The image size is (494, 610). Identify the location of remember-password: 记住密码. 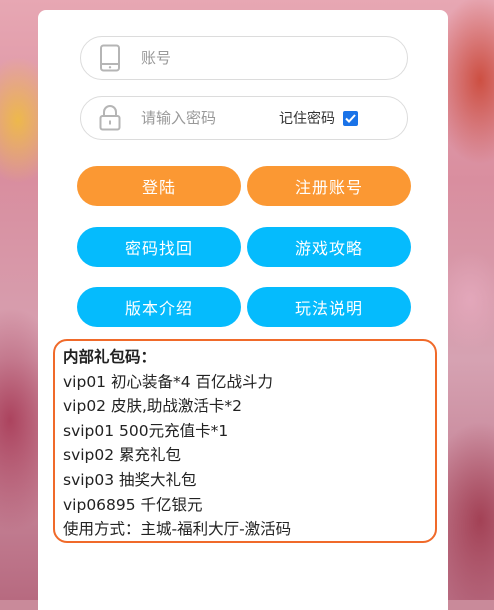
(318, 118).